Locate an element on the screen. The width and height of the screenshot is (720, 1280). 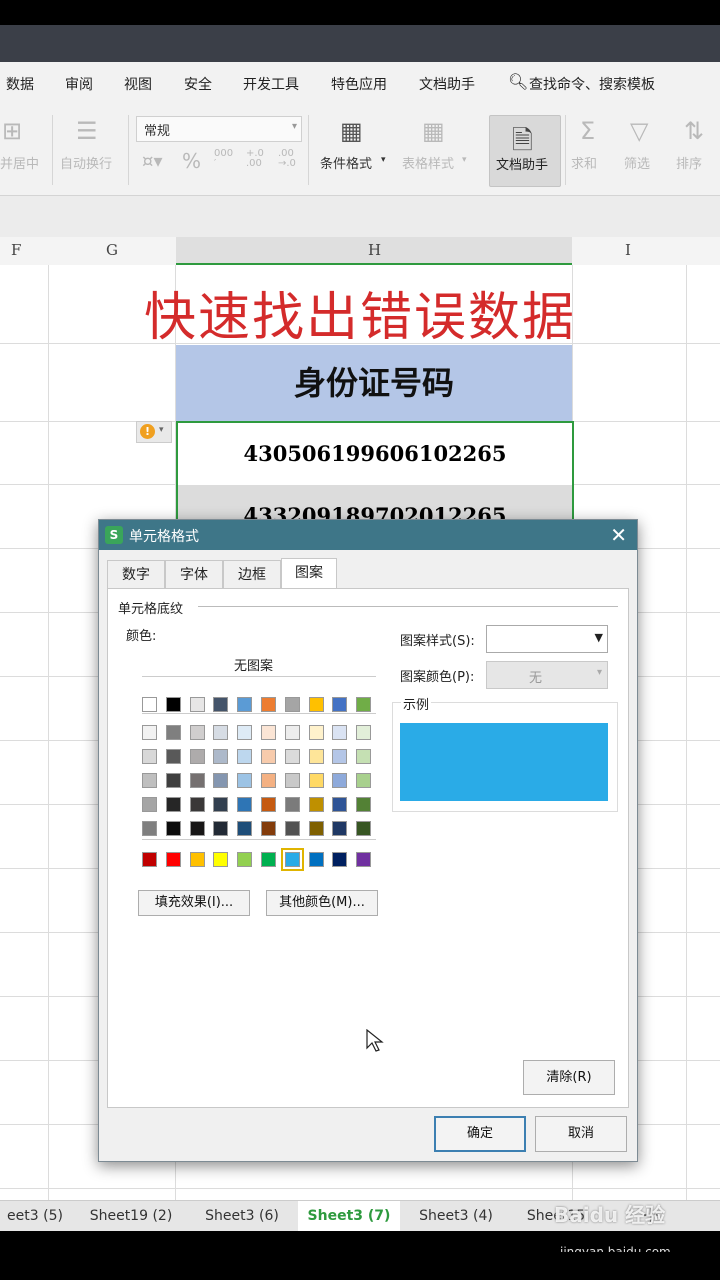
tab-border: 边框 is located at coordinates (252, 574).